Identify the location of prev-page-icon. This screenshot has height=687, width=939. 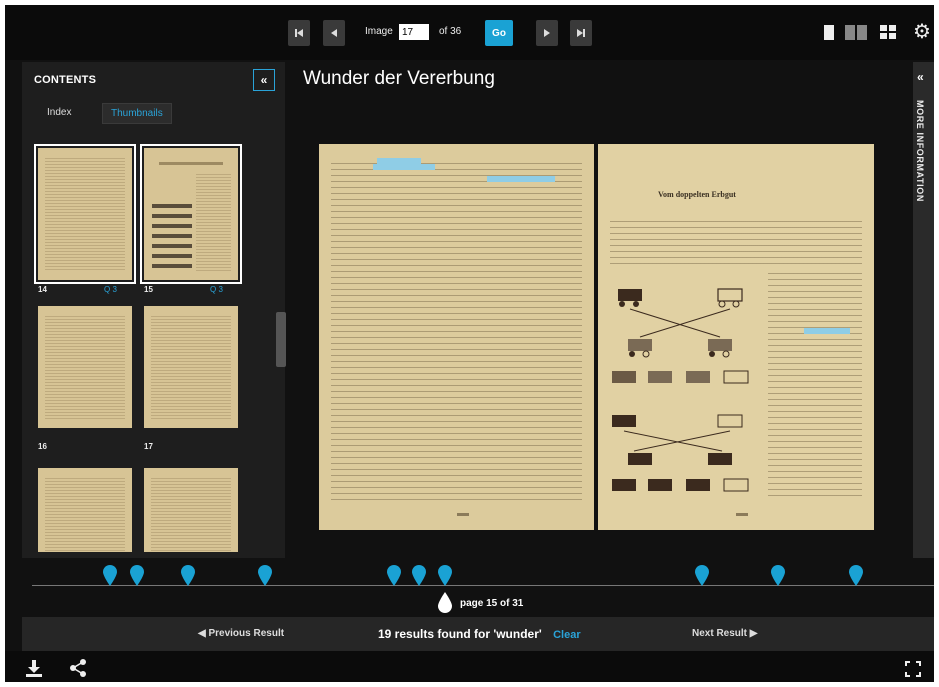
(334, 33).